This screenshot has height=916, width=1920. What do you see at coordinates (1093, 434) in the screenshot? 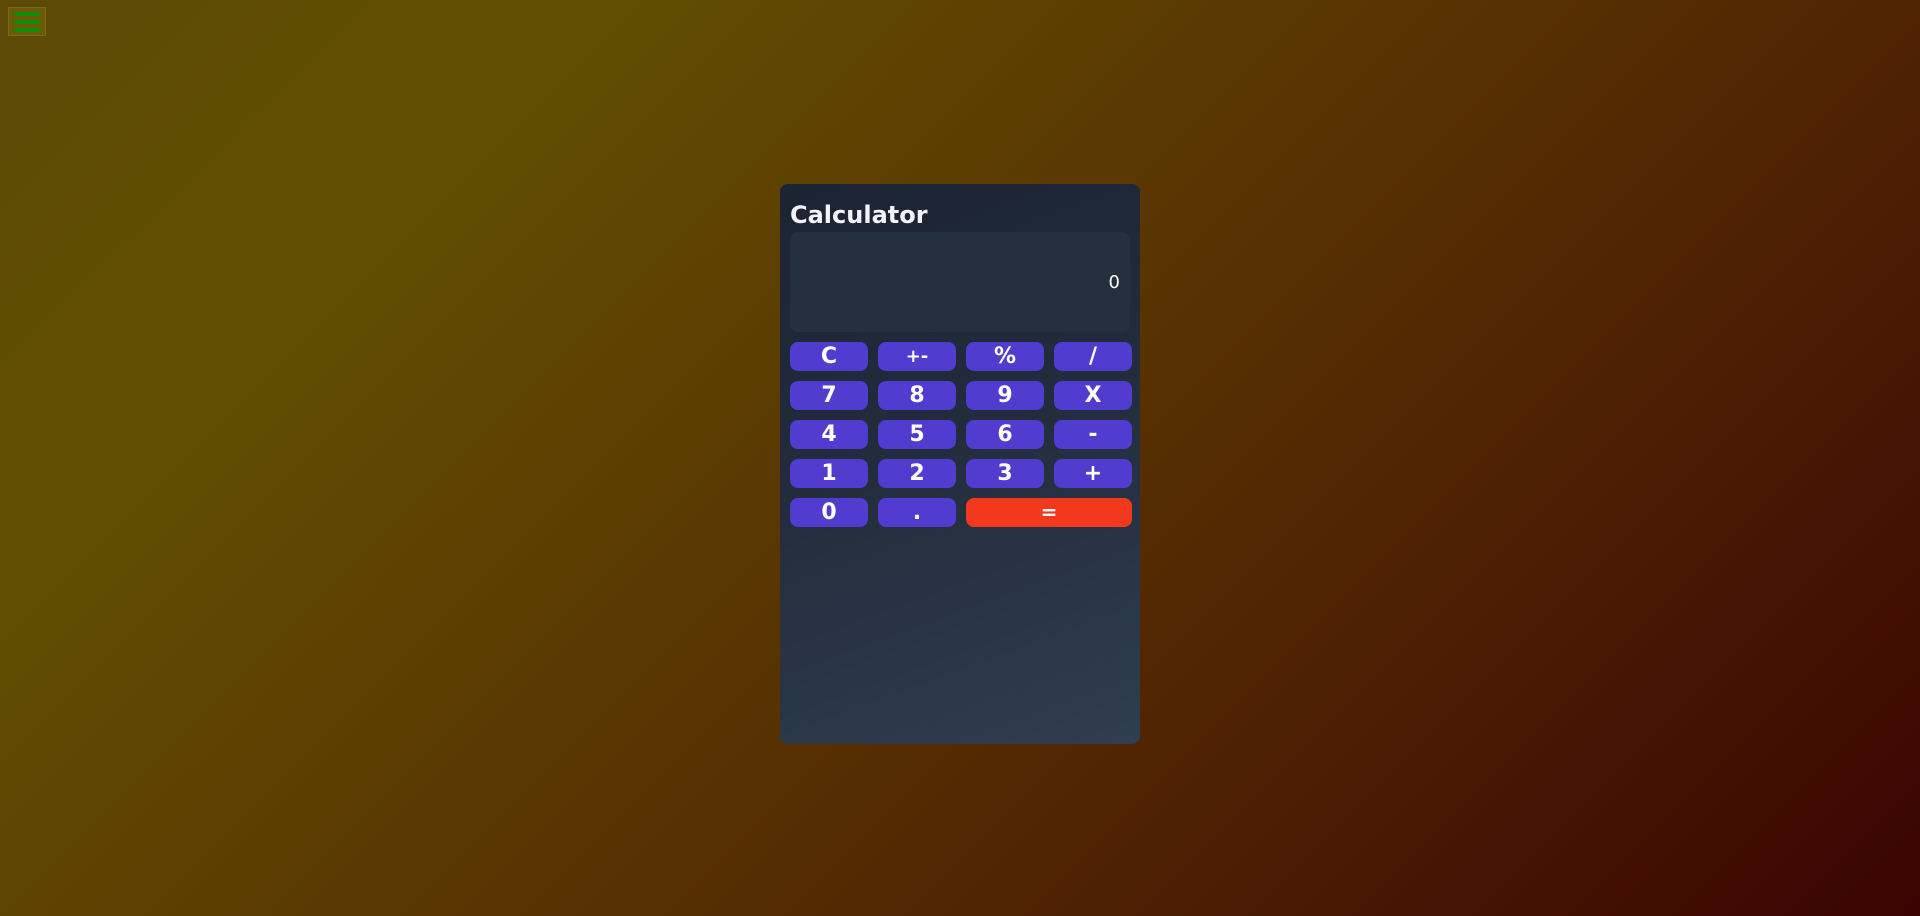
I see `subtract-button: -` at bounding box center [1093, 434].